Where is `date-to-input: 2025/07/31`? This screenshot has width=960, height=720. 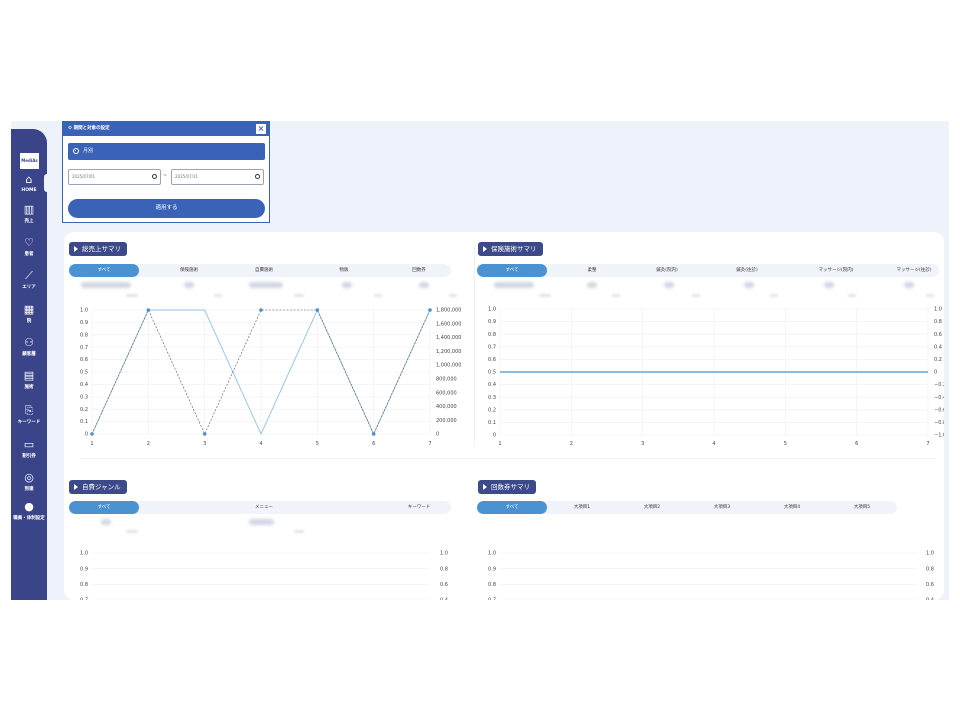 date-to-input: 2025/07/31 is located at coordinates (217, 177).